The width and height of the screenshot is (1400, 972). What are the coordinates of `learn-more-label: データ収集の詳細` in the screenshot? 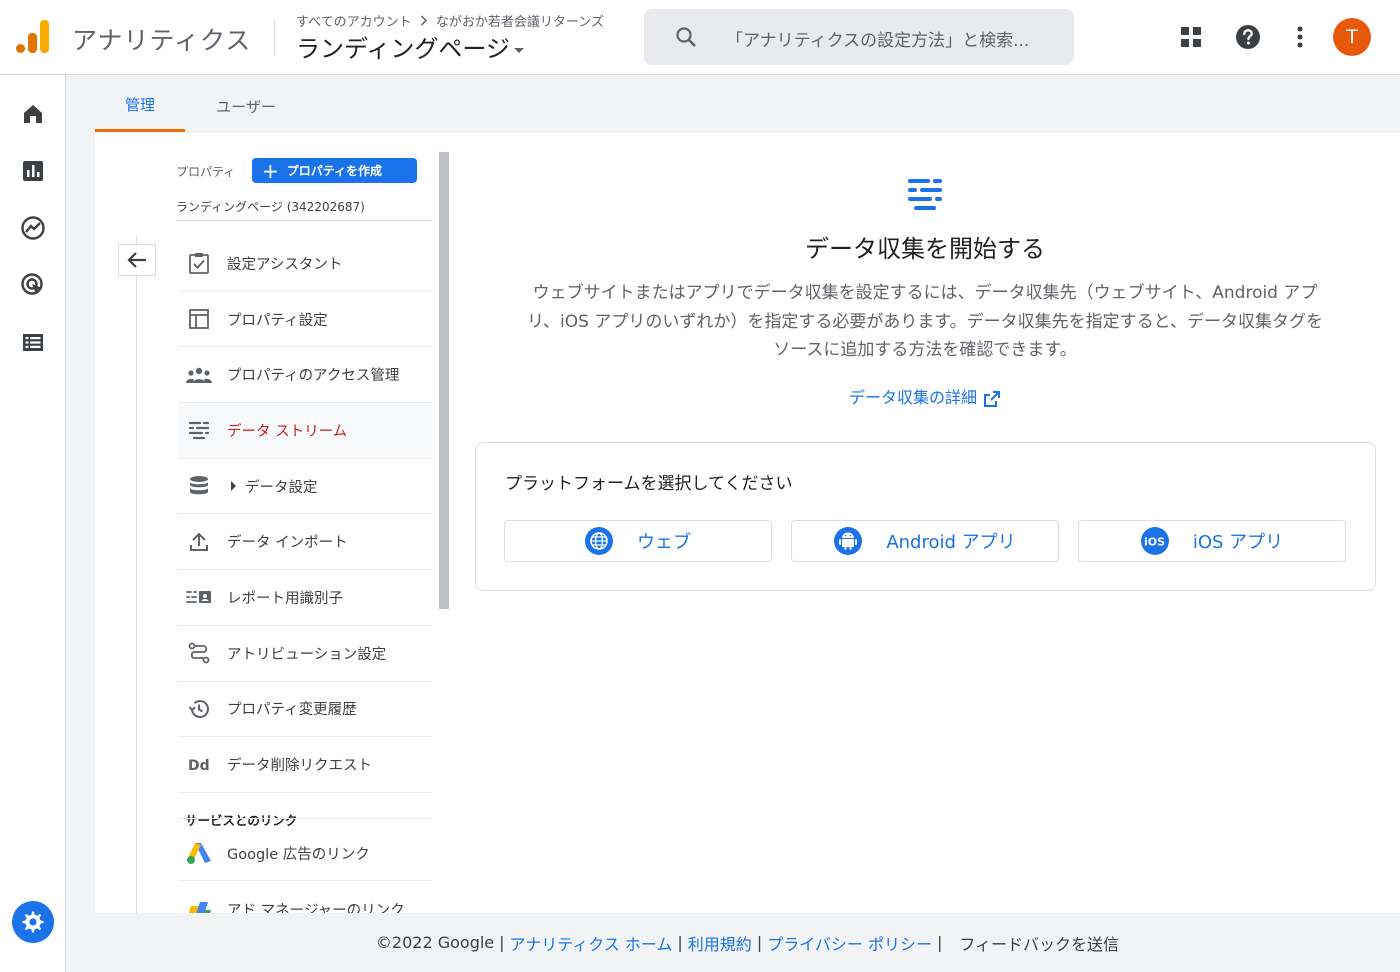 It's located at (912, 397).